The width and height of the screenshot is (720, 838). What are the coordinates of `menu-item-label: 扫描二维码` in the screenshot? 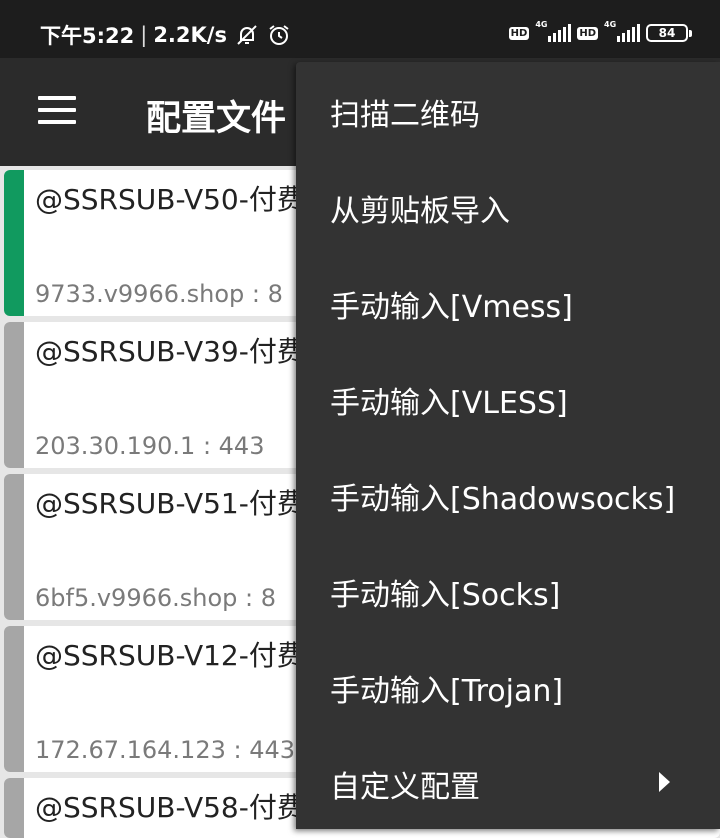 It's located at (405, 115).